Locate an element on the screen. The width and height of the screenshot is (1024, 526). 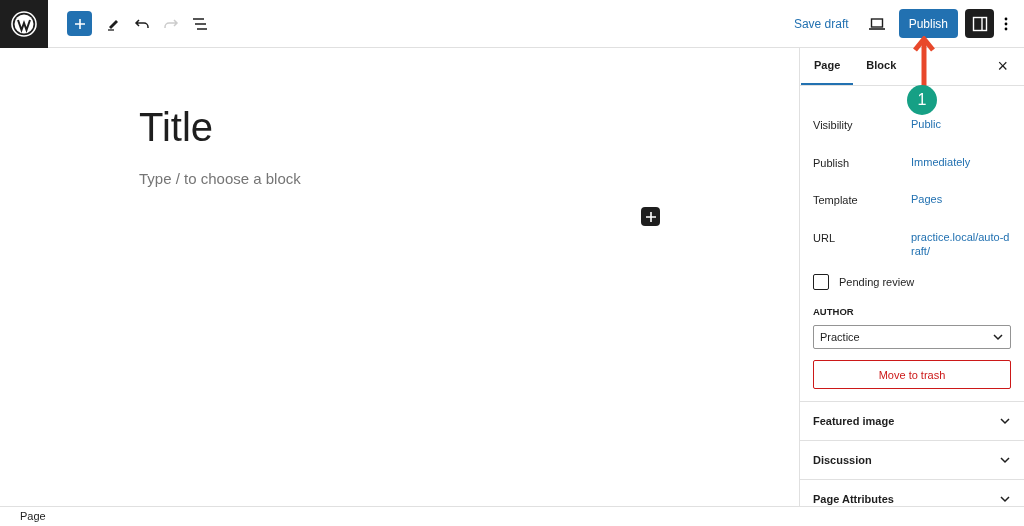
author-select: Practice is located at coordinates (912, 337).